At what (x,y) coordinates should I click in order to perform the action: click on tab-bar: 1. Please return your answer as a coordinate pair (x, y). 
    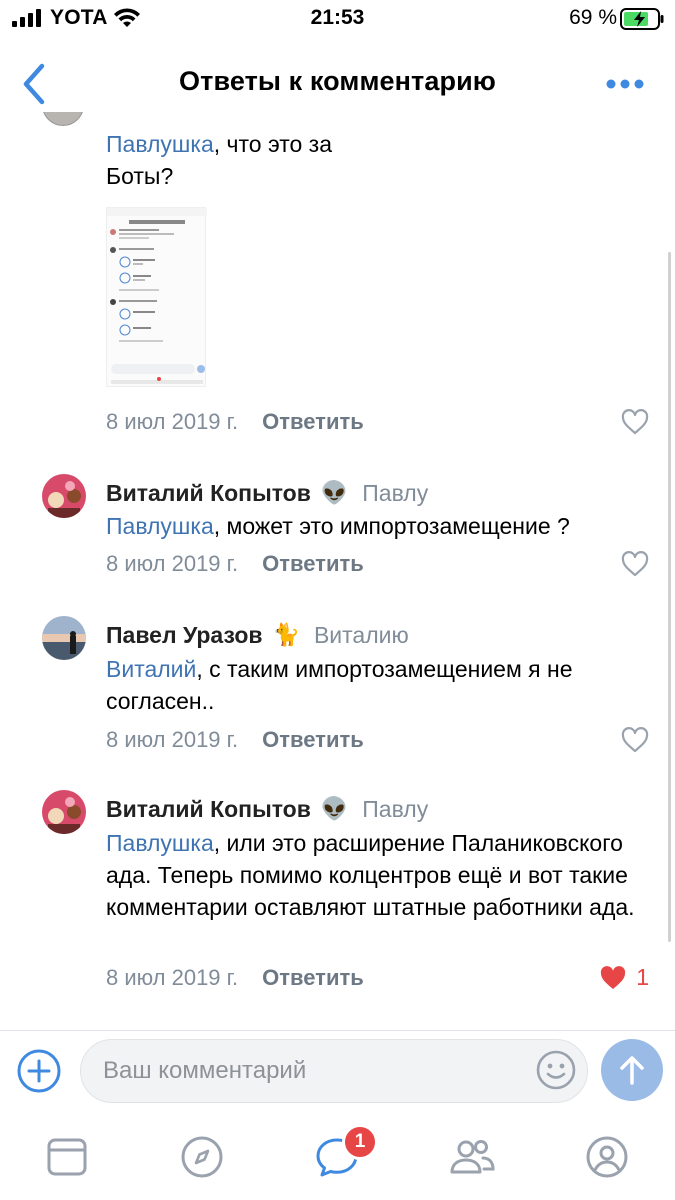
    Looking at the image, I should click on (337, 1156).